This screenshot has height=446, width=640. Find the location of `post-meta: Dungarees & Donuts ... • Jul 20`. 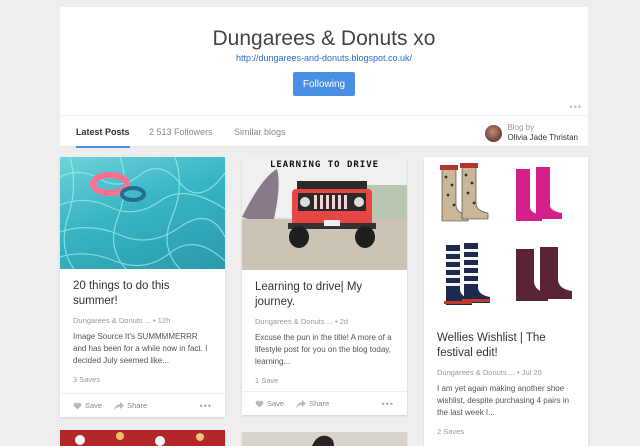

post-meta: Dungarees & Donuts ... • Jul 20 is located at coordinates (489, 372).